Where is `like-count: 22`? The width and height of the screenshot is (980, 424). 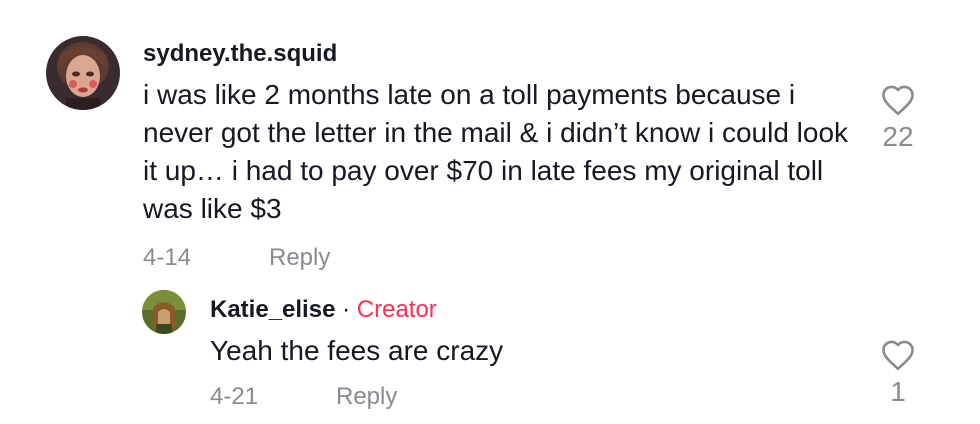 like-count: 22 is located at coordinates (898, 136).